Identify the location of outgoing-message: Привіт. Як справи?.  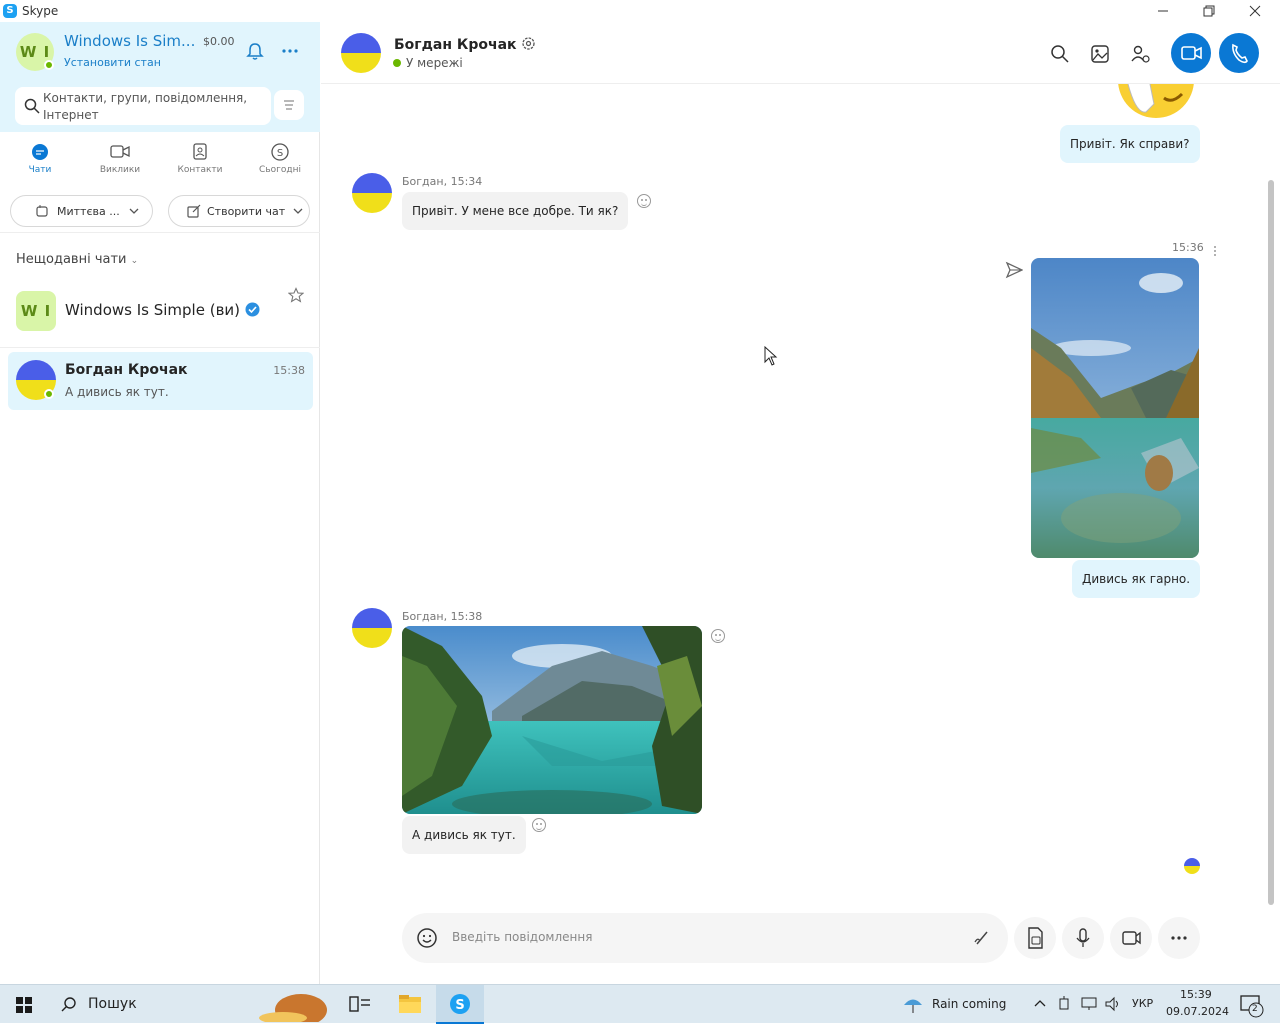
(1130, 144).